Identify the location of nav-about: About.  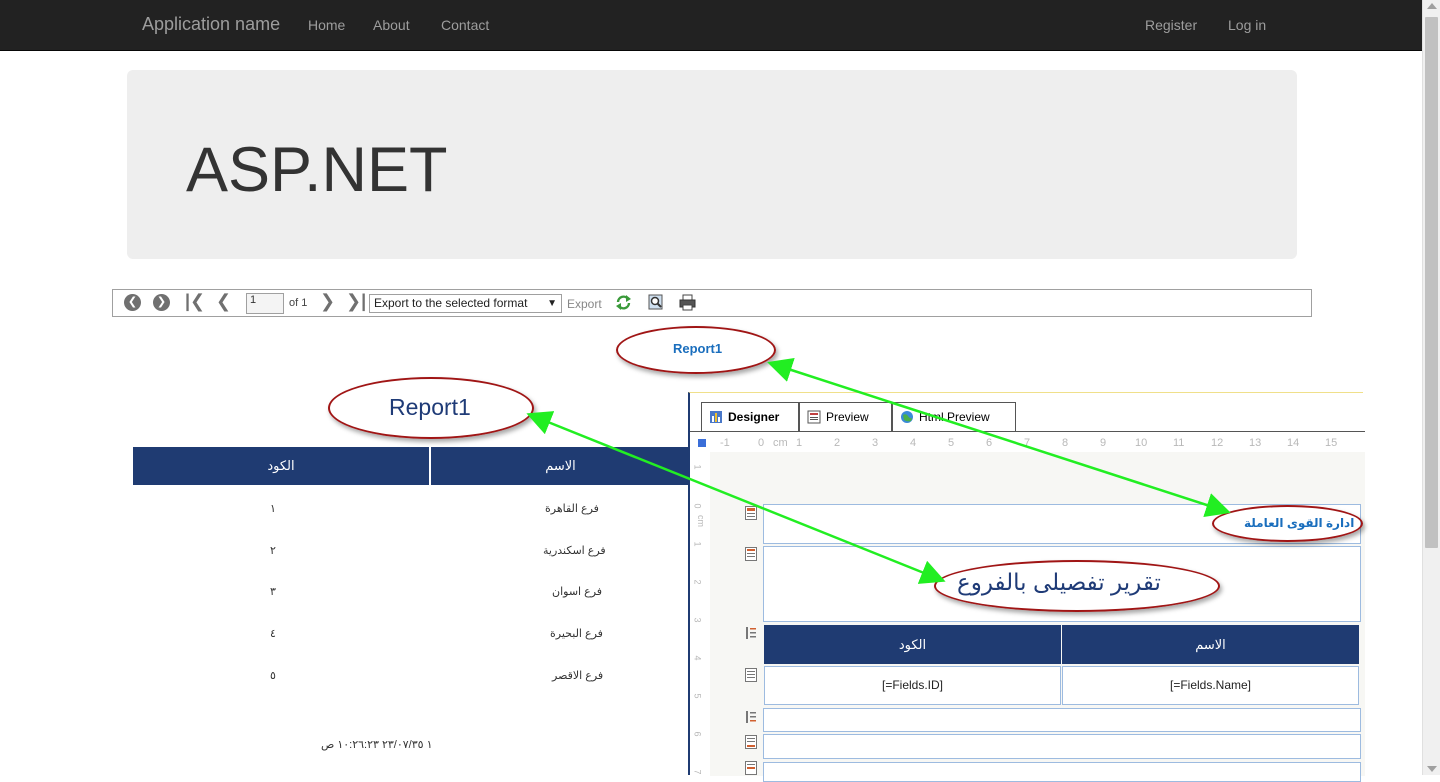
(391, 25).